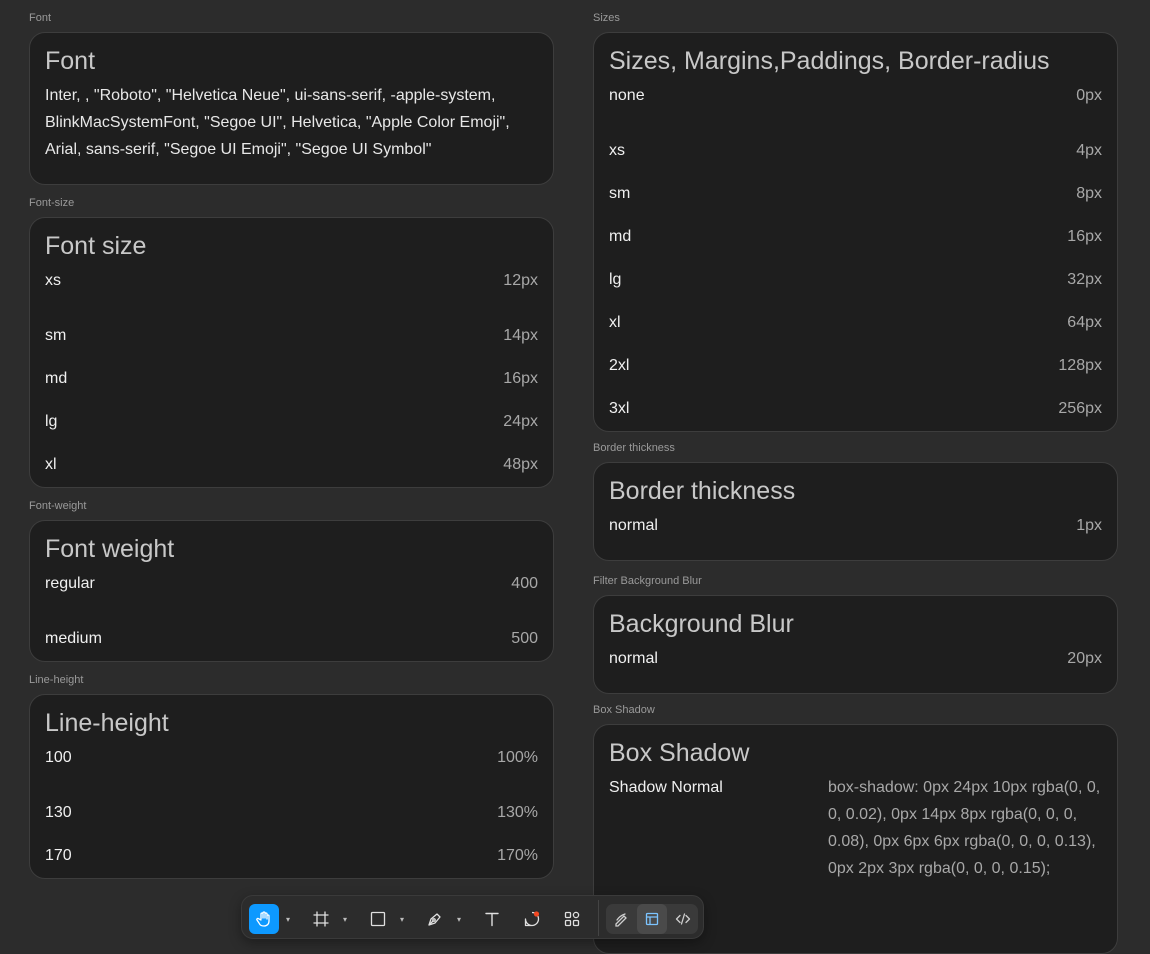 The image size is (1150, 954). Describe the element at coordinates (524, 583) in the screenshot. I see `token-value: 400` at that location.